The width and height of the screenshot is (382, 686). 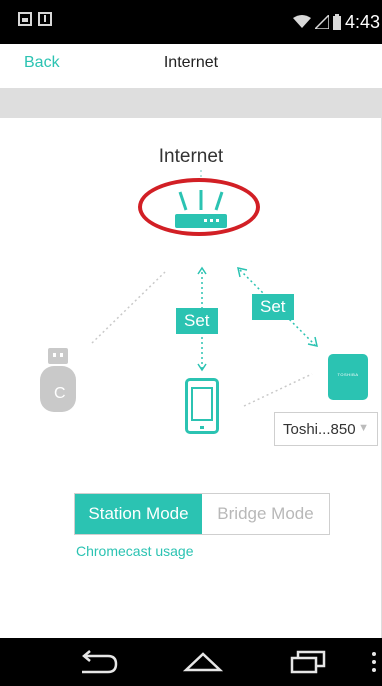 What do you see at coordinates (138, 514) in the screenshot?
I see `station-mode-button: Station Mode` at bounding box center [138, 514].